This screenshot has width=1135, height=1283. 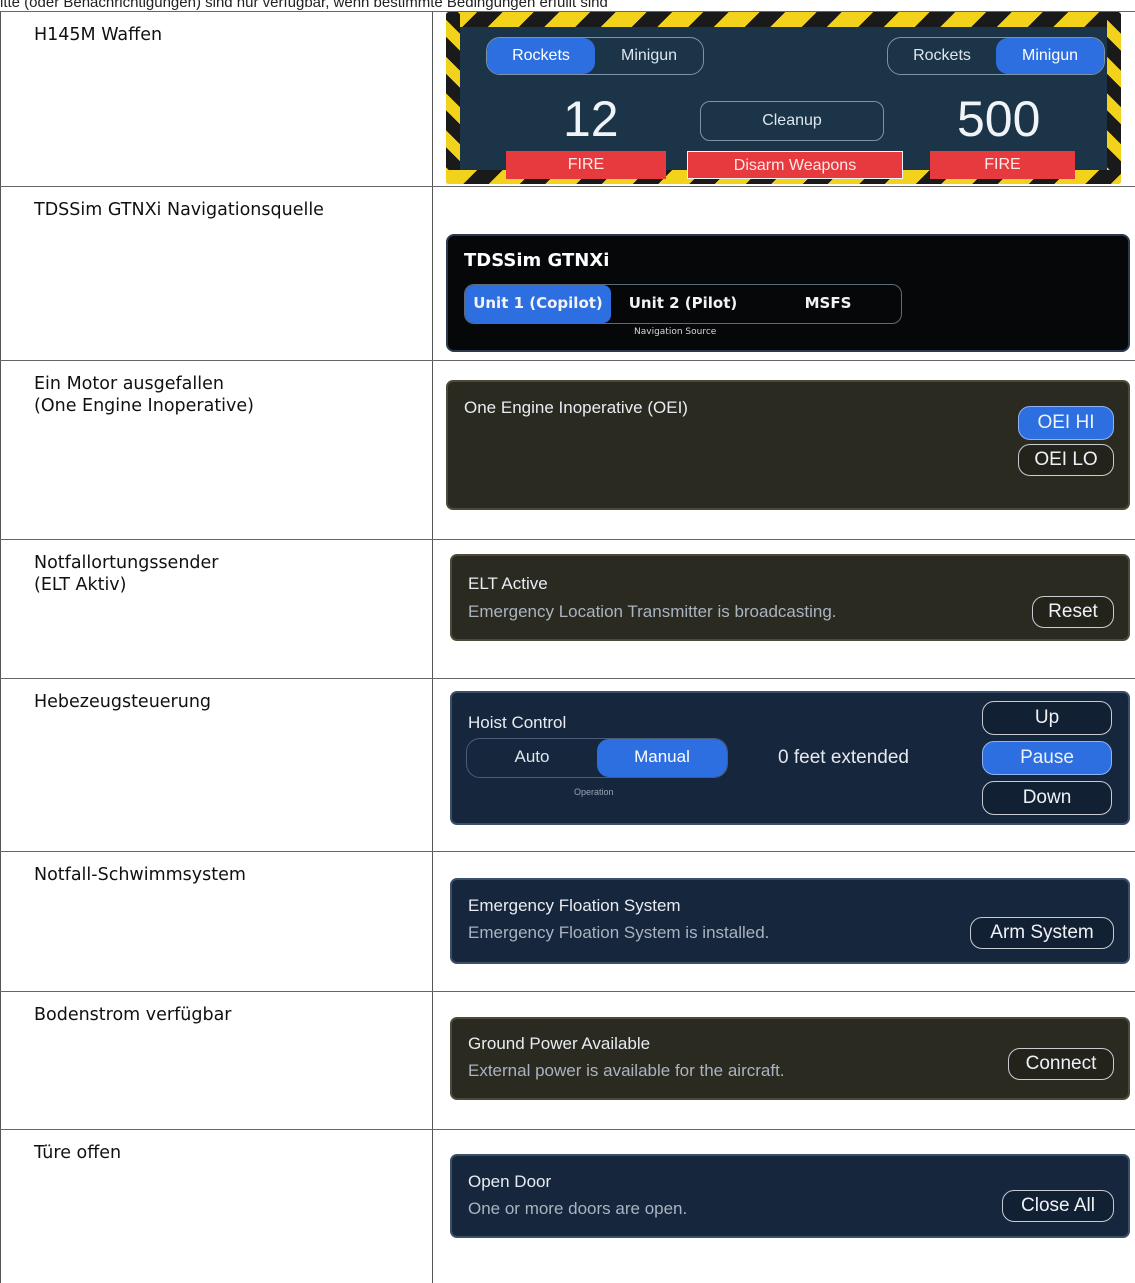 I want to click on row-label-line: TDSSim GTNXi Navigationsquelle, so click(x=179, y=210).